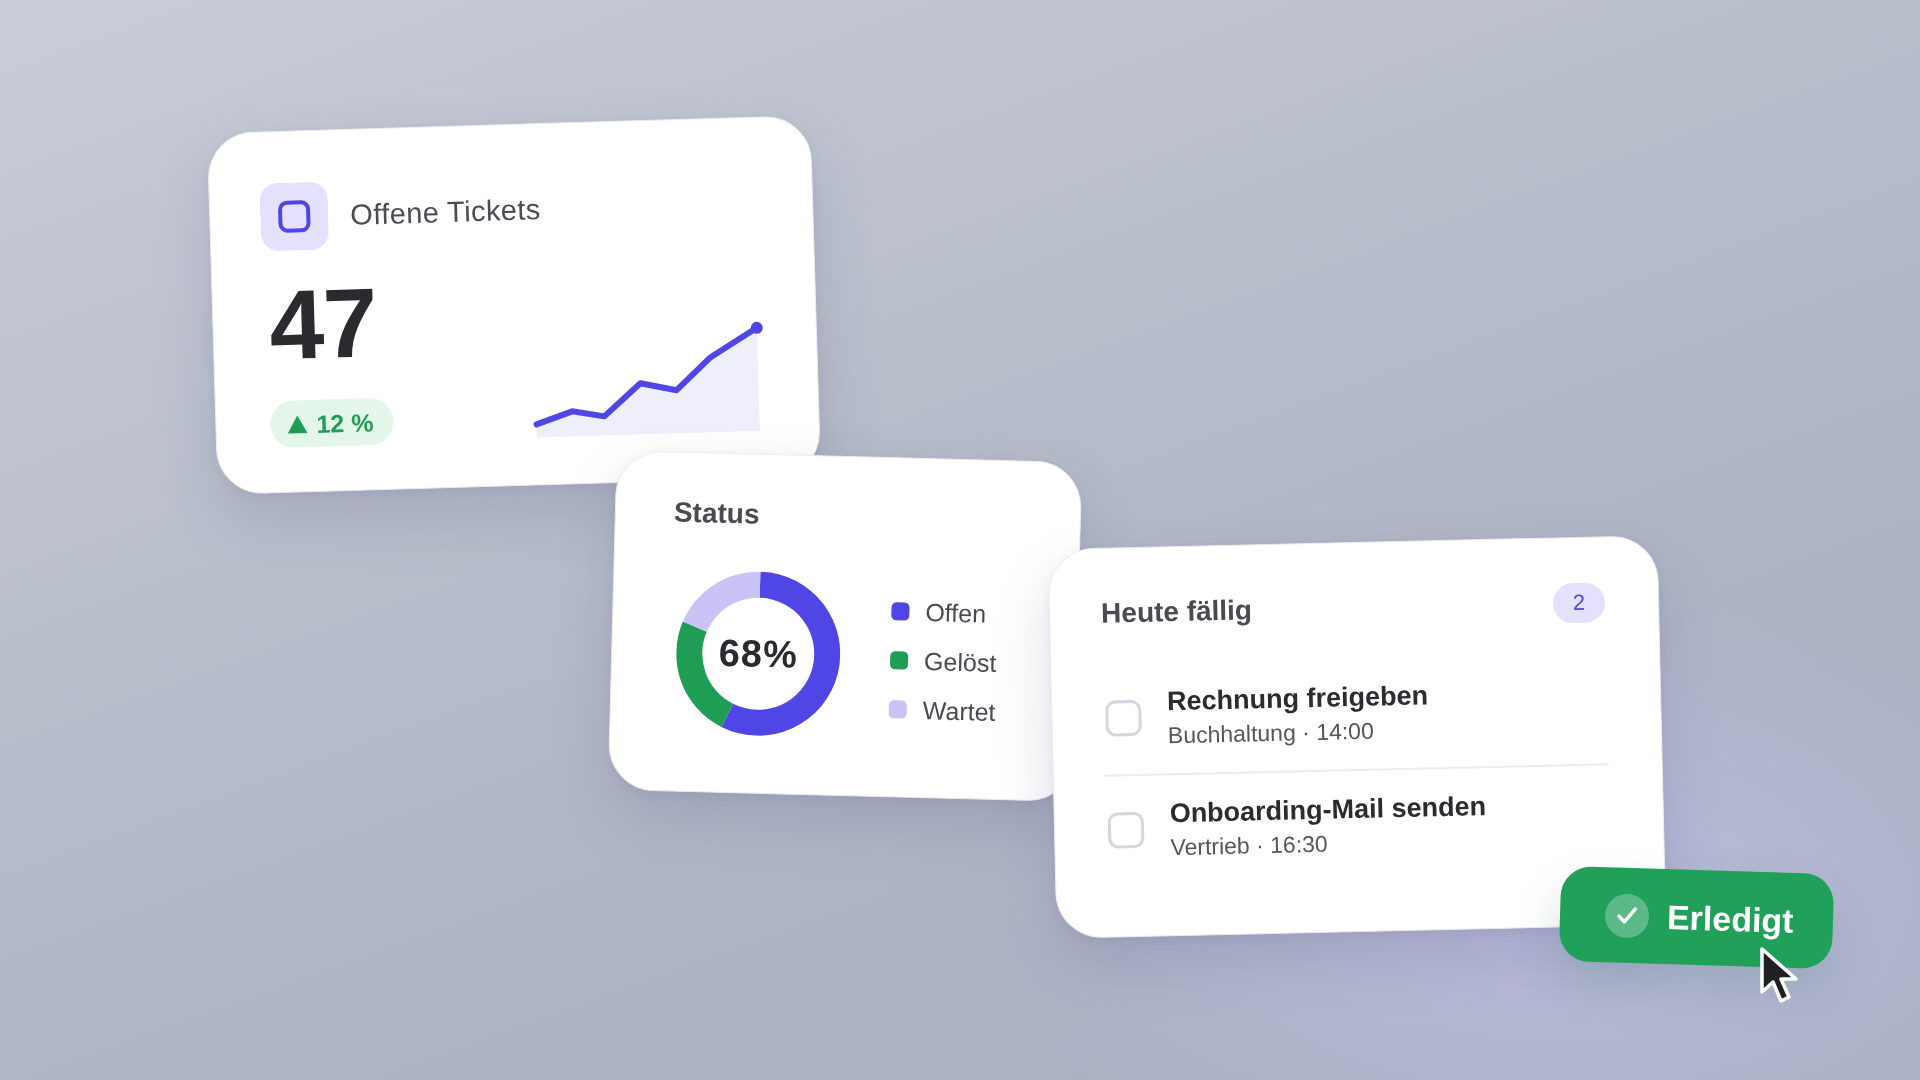 The height and width of the screenshot is (1080, 1920). Describe the element at coordinates (960, 662) in the screenshot. I see `legend-label: Gelöst` at that location.